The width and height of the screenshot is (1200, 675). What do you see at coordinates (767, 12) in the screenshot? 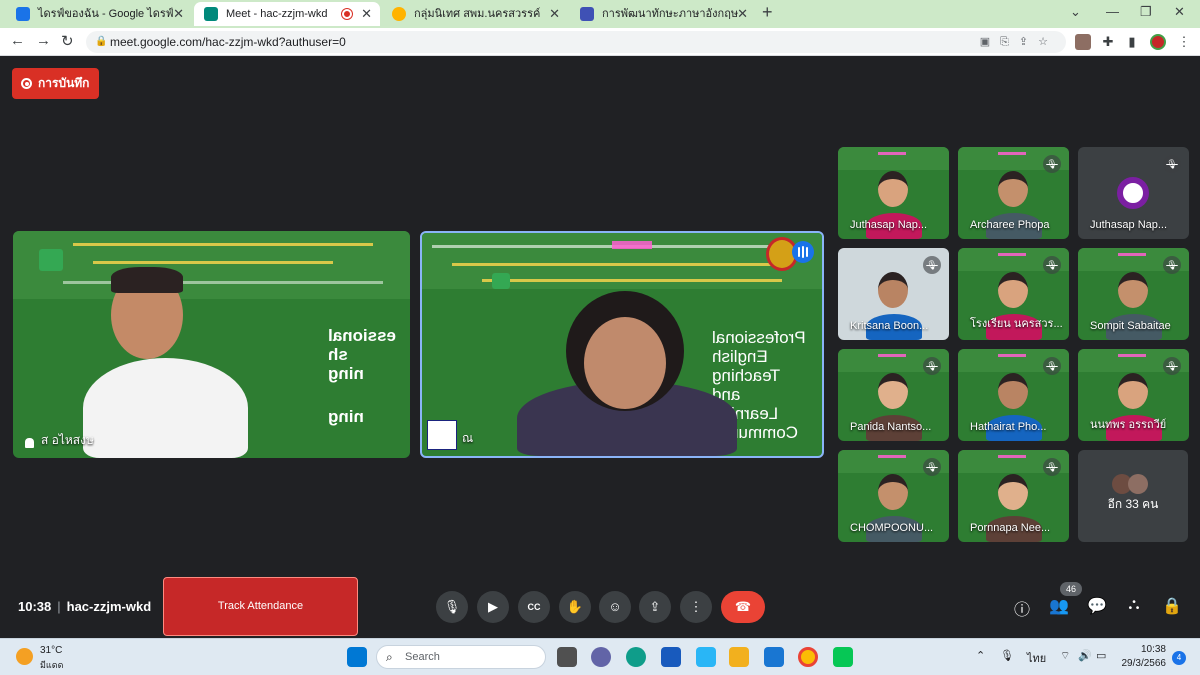
I see `new-tab-icon: +` at bounding box center [767, 12].